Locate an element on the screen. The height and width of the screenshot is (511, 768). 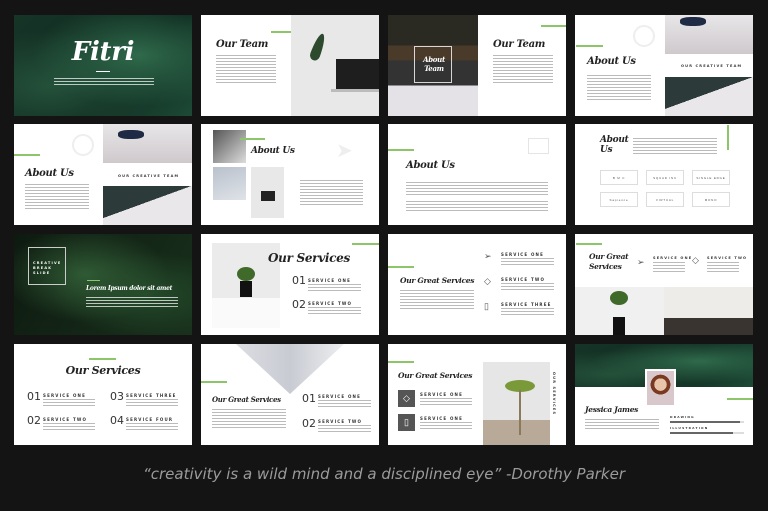
cover-title: Fitri is located at coordinates (103, 52).